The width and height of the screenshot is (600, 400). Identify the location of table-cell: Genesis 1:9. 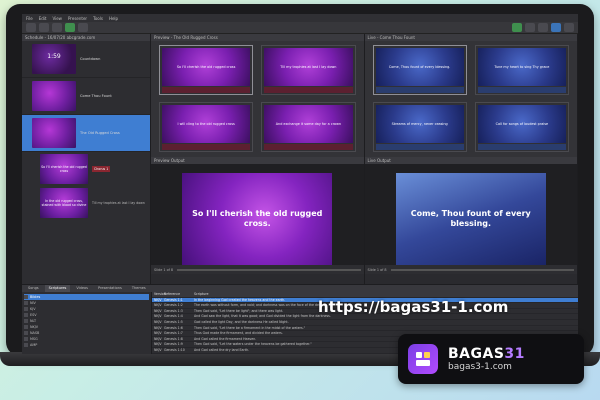
(173, 344).